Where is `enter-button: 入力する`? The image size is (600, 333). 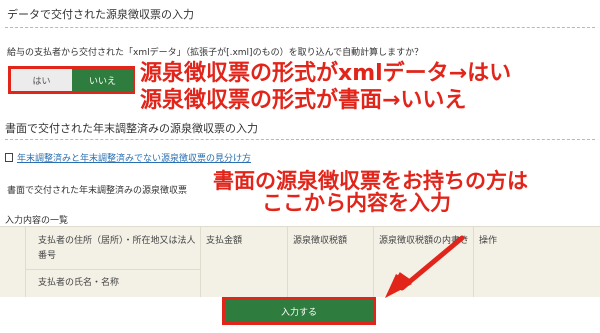
enter-button: 入力する is located at coordinates (299, 311).